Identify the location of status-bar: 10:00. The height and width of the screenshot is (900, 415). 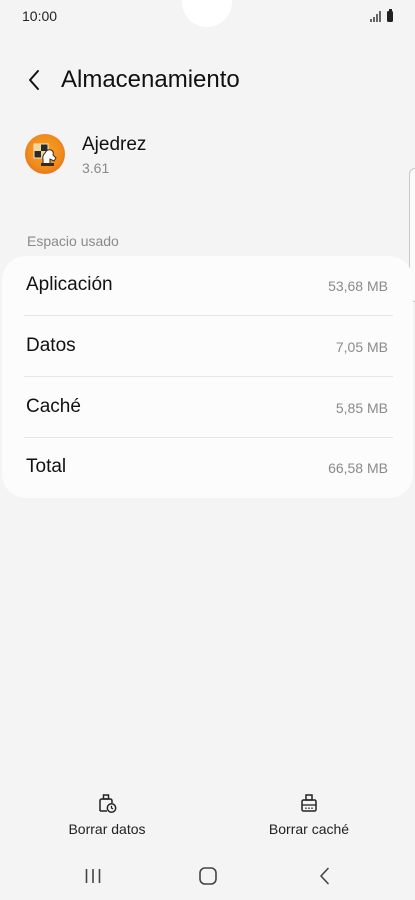
(207, 17).